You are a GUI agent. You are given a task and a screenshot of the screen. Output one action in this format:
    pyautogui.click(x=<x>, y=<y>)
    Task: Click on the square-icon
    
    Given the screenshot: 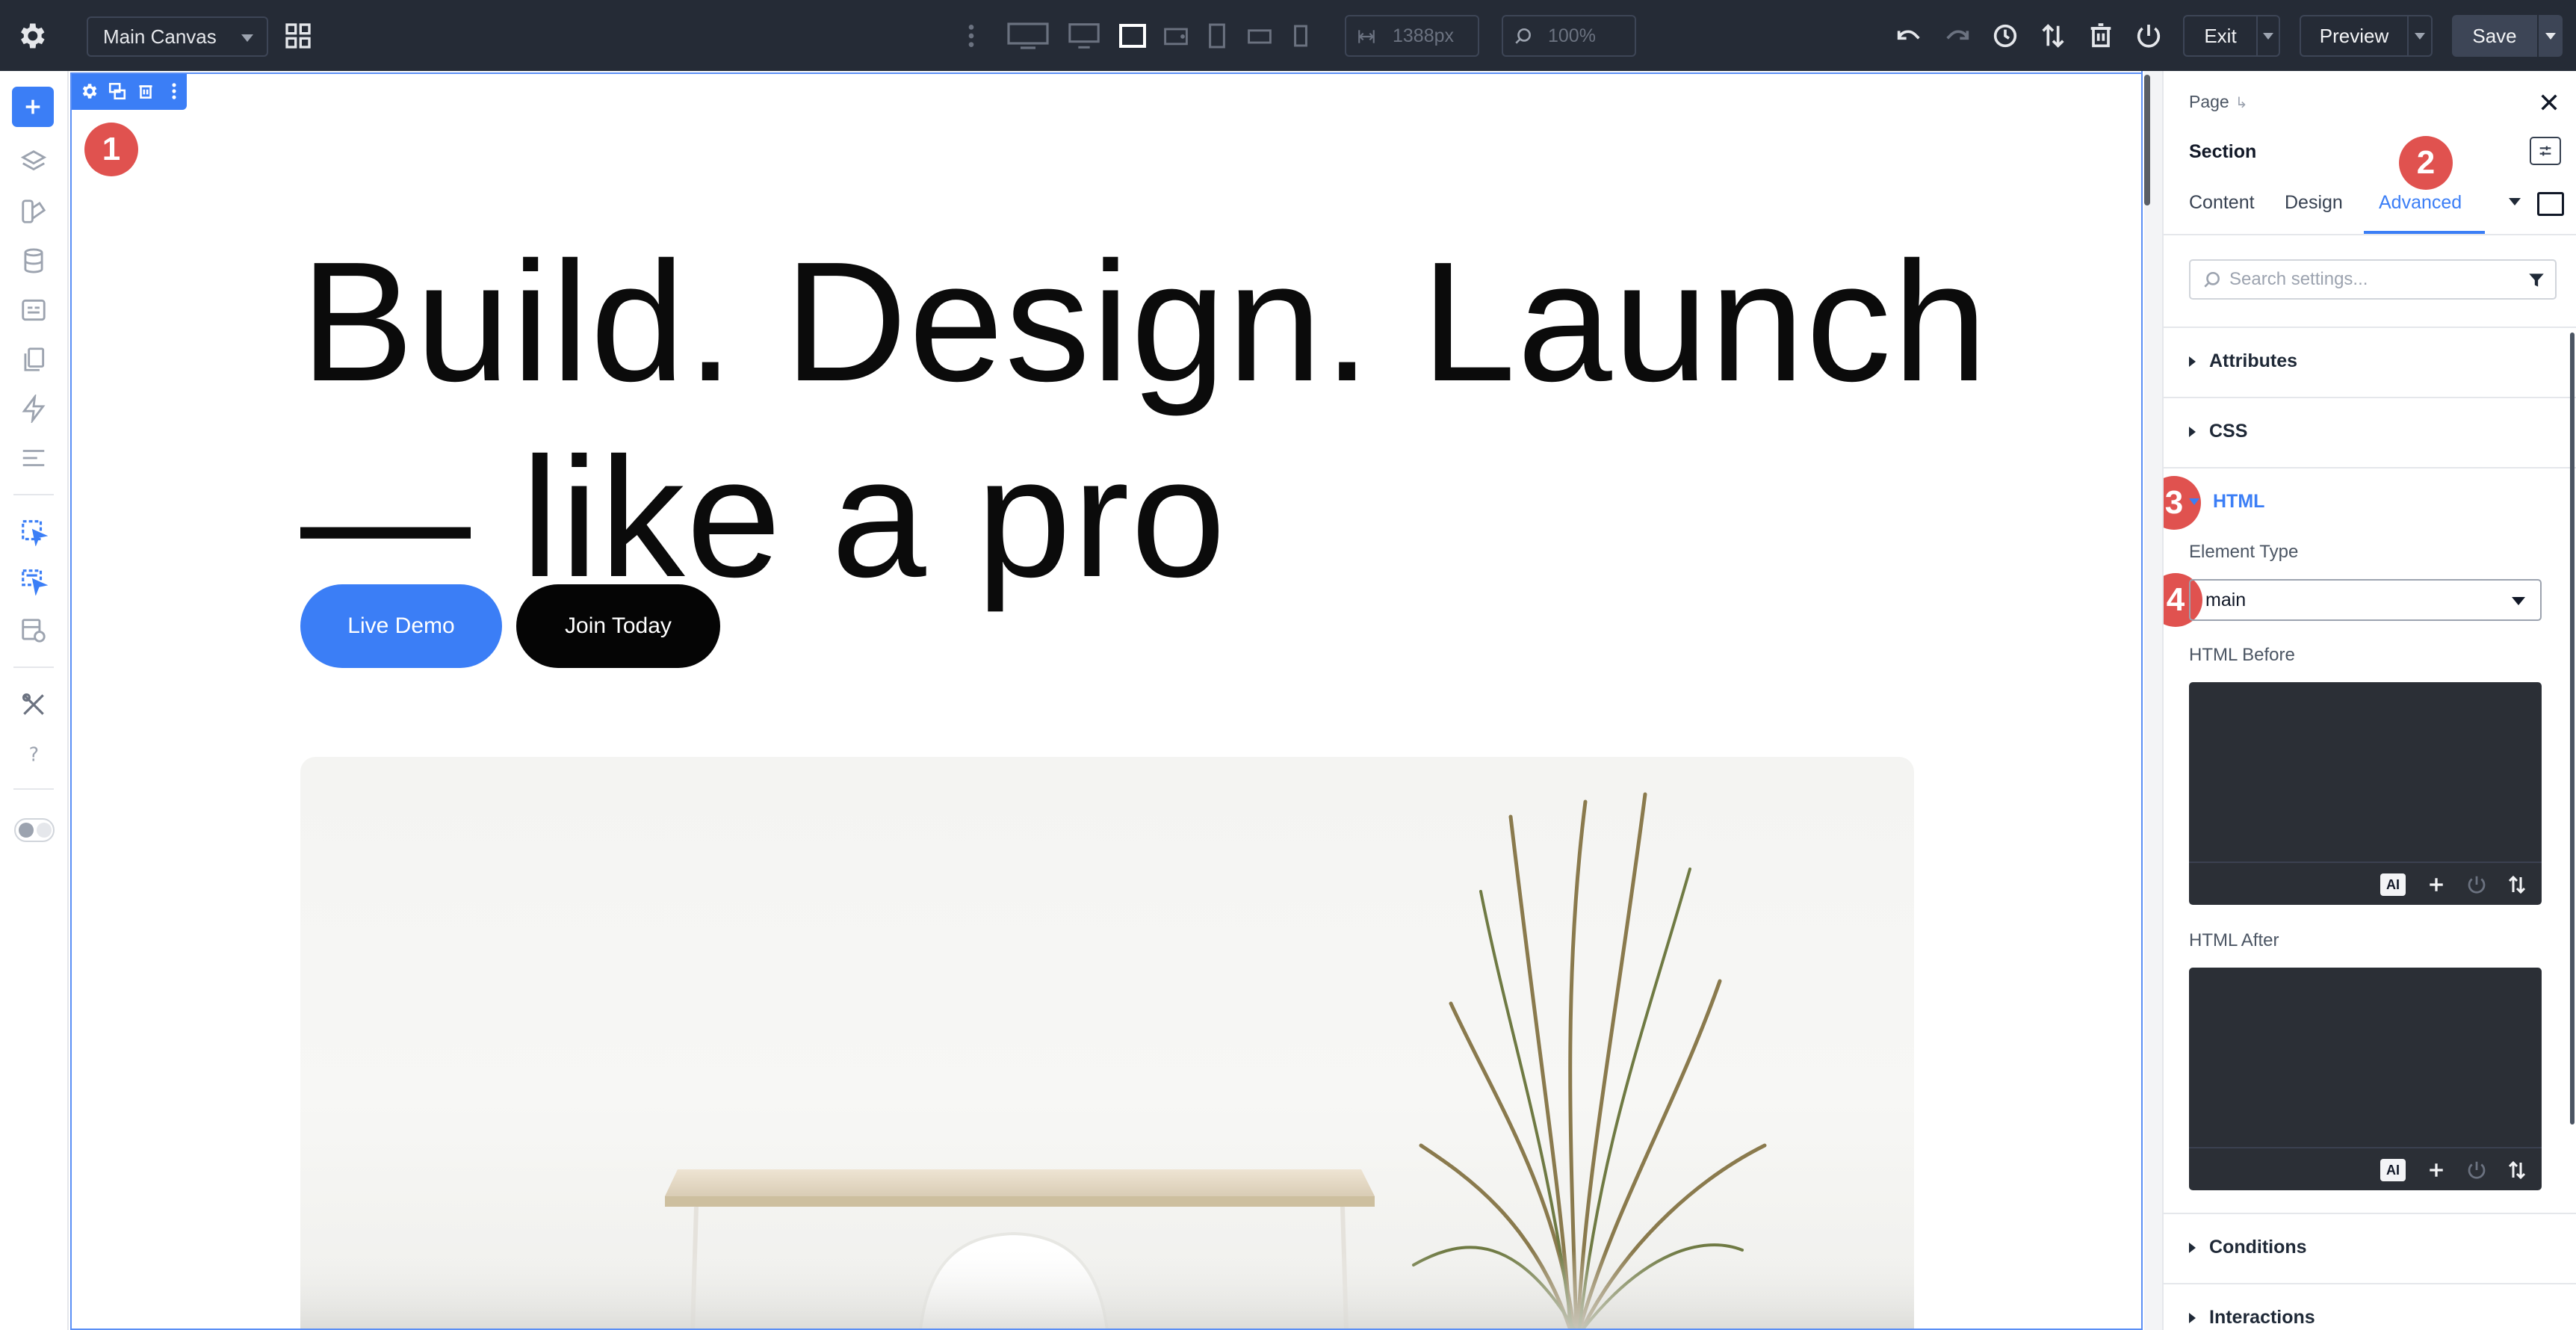 What is the action you would take?
    pyautogui.click(x=2550, y=204)
    